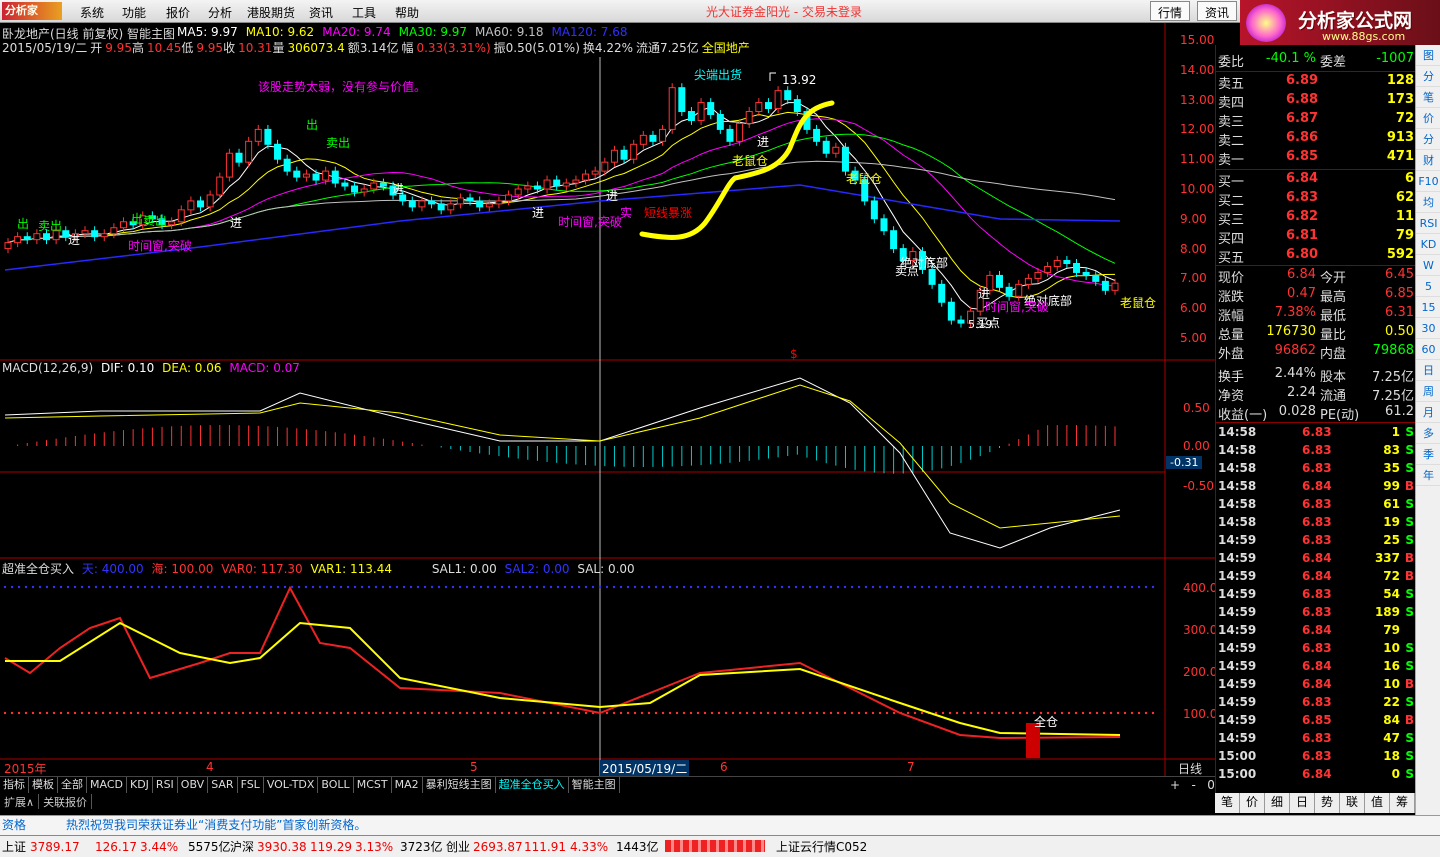  What do you see at coordinates (216, 825) in the screenshot?
I see `news-text: 热烈祝贺我司荣获证券业“消费支付功能”首家创新资格。` at bounding box center [216, 825].